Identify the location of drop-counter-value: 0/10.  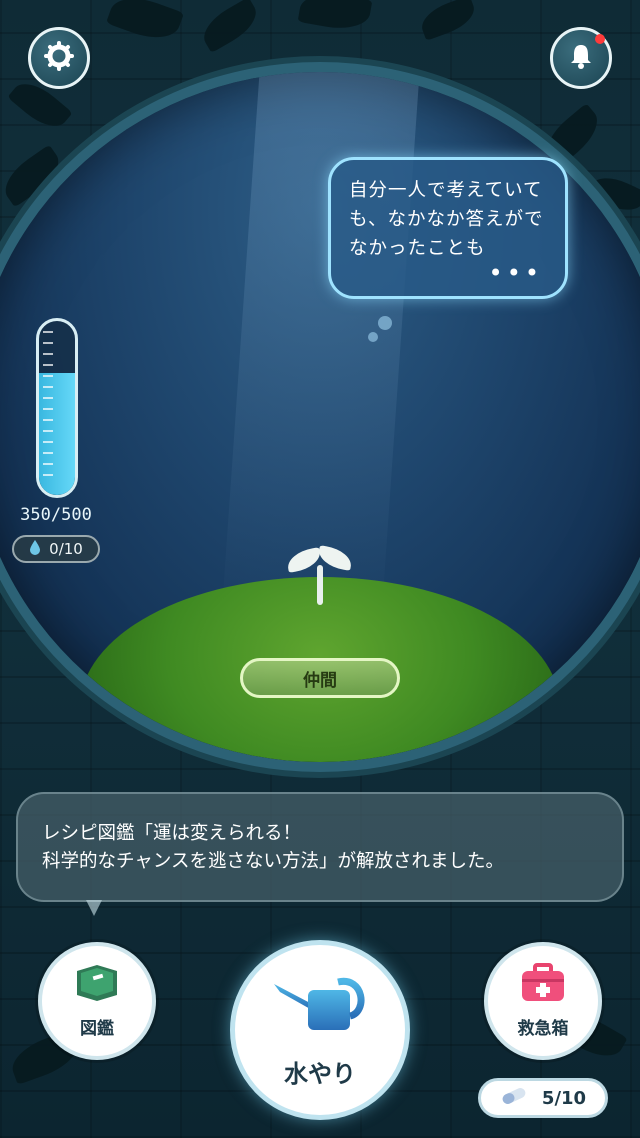
(66, 549).